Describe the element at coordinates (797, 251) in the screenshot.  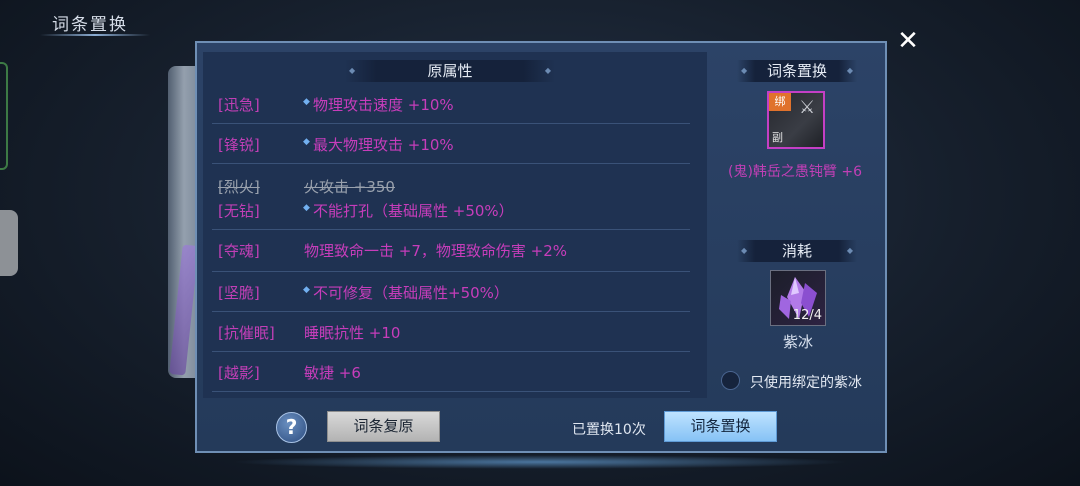
I see `consume-header: 消耗` at that location.